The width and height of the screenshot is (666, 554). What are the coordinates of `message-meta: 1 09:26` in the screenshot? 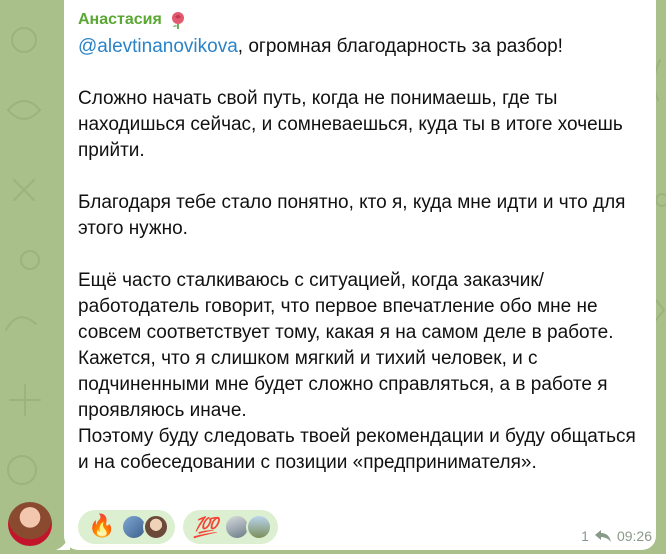 It's located at (616, 536).